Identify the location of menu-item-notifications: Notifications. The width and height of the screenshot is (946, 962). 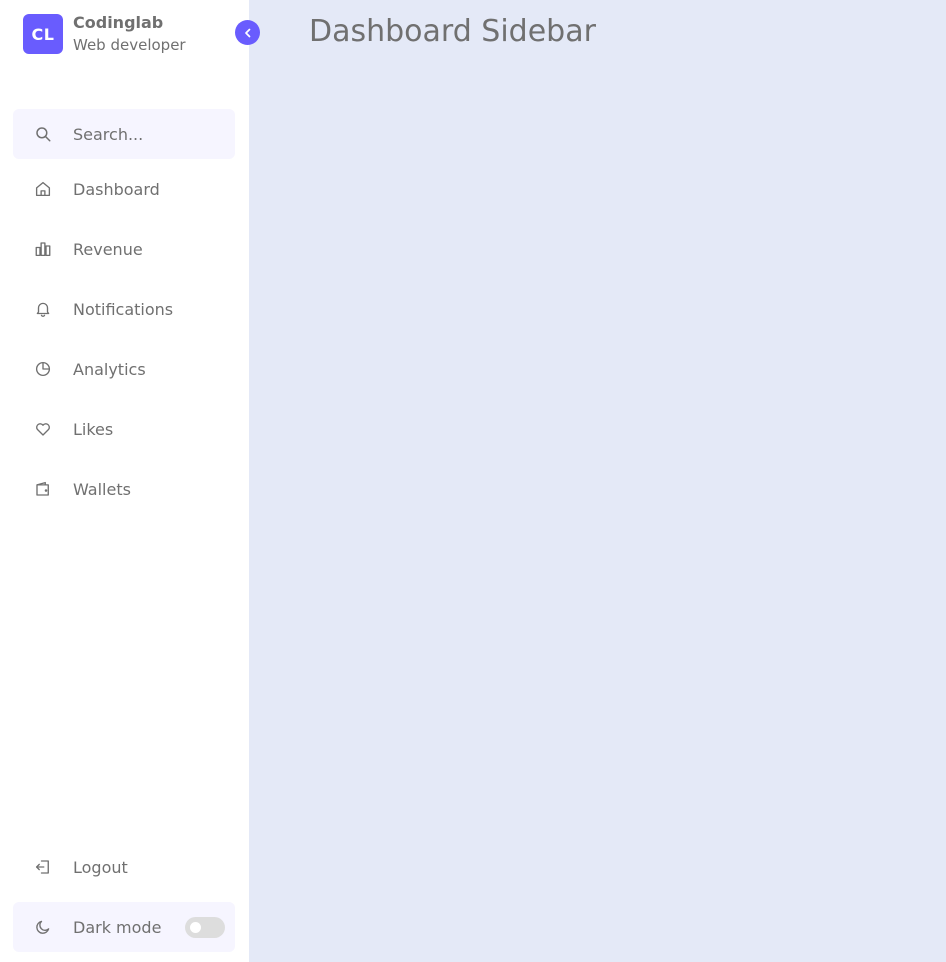
(124, 309).